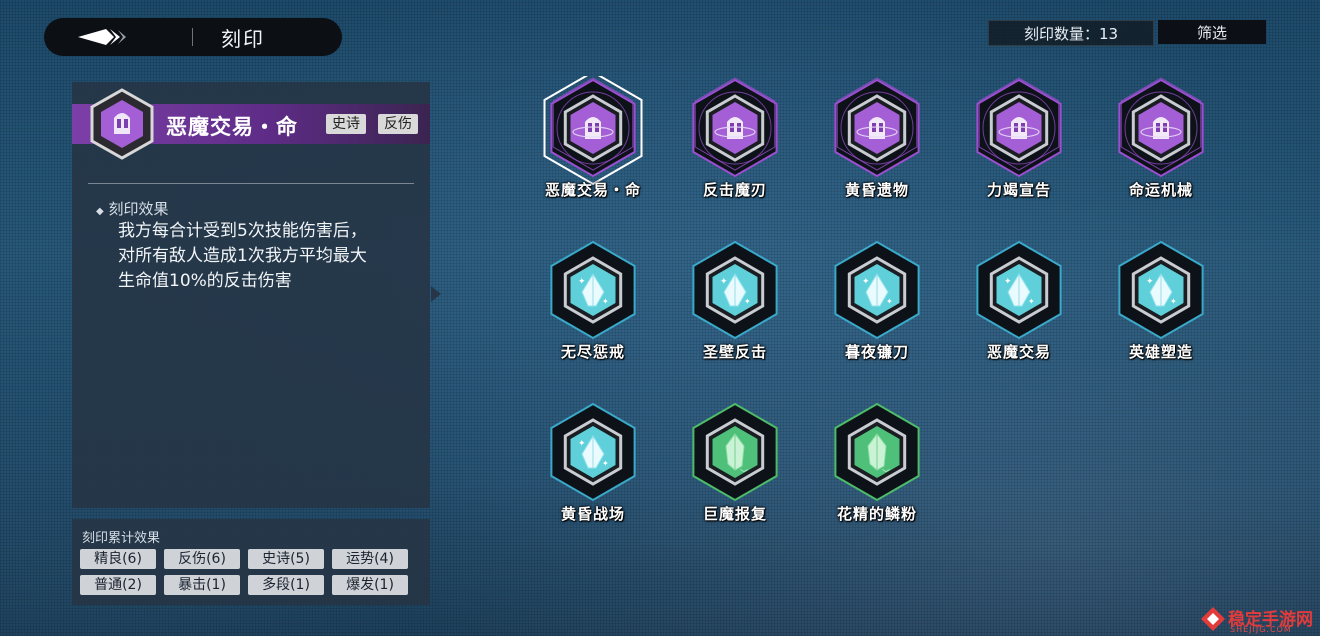  I want to click on inscription-name: 黄昏遗物, so click(876, 190).